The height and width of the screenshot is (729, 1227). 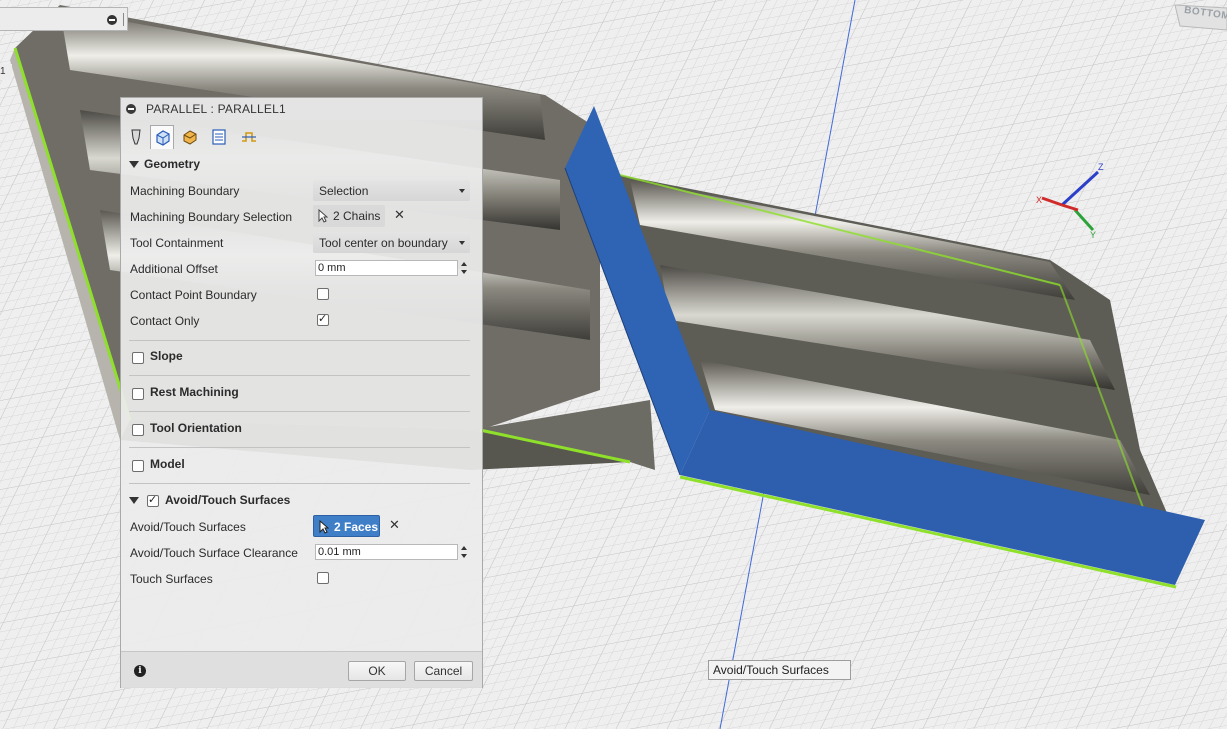 What do you see at coordinates (123, 19) in the screenshot?
I see `grip-handle` at bounding box center [123, 19].